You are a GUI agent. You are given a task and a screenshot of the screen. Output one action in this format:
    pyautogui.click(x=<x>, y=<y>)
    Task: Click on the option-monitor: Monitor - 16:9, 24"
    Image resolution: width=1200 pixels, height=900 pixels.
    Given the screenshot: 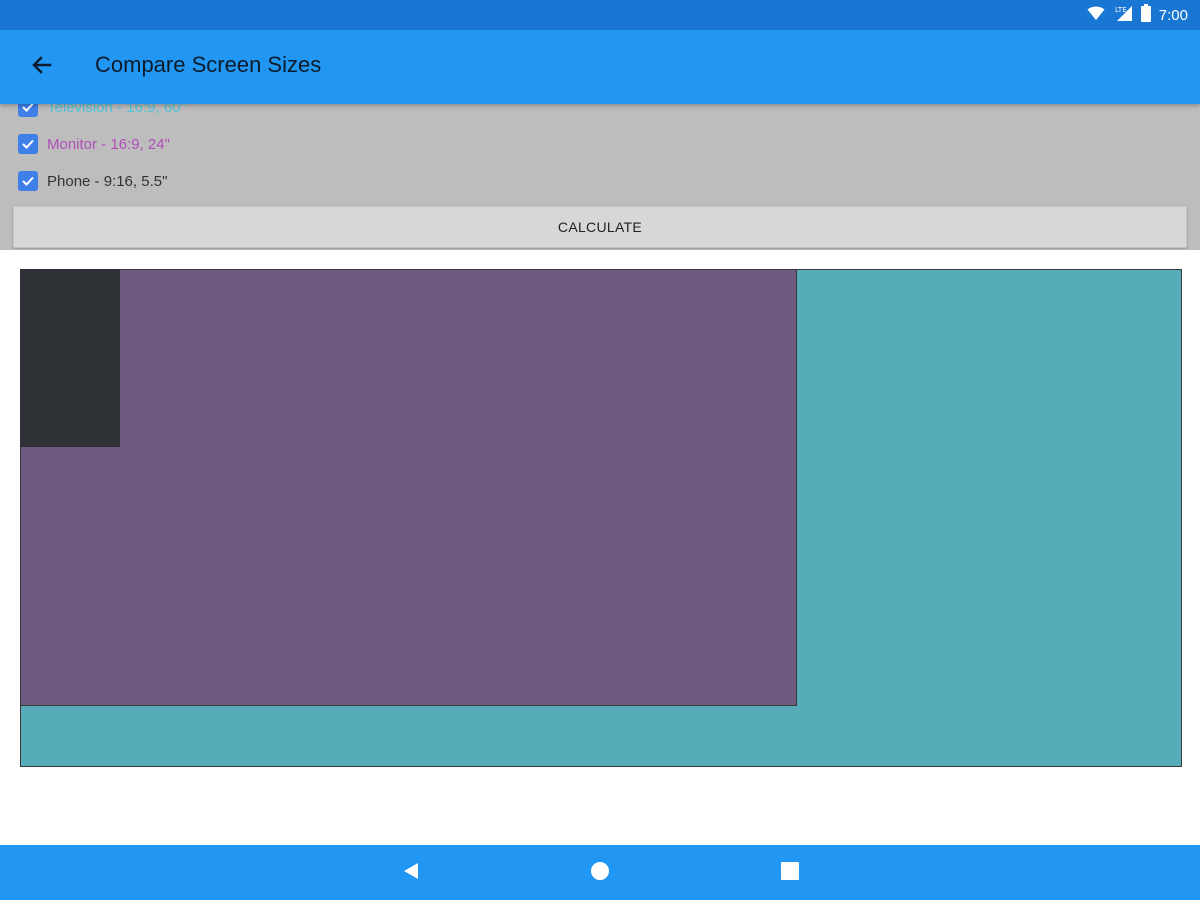 What is the action you would take?
    pyautogui.click(x=94, y=144)
    